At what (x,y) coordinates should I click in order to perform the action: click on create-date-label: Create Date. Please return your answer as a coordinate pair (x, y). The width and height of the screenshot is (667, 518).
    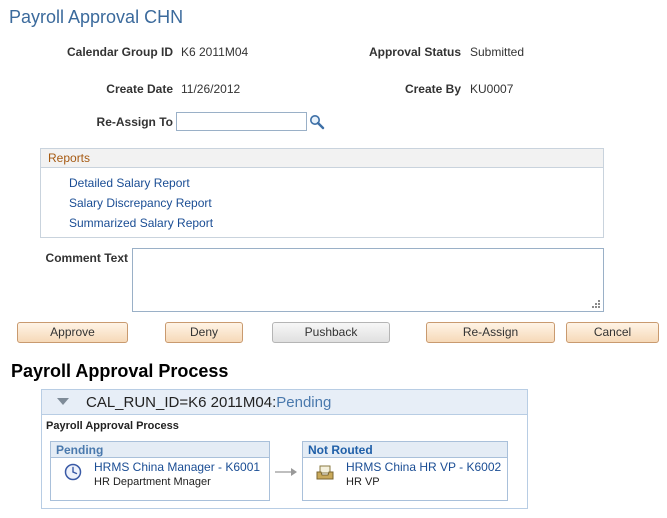
    Looking at the image, I should click on (139, 89).